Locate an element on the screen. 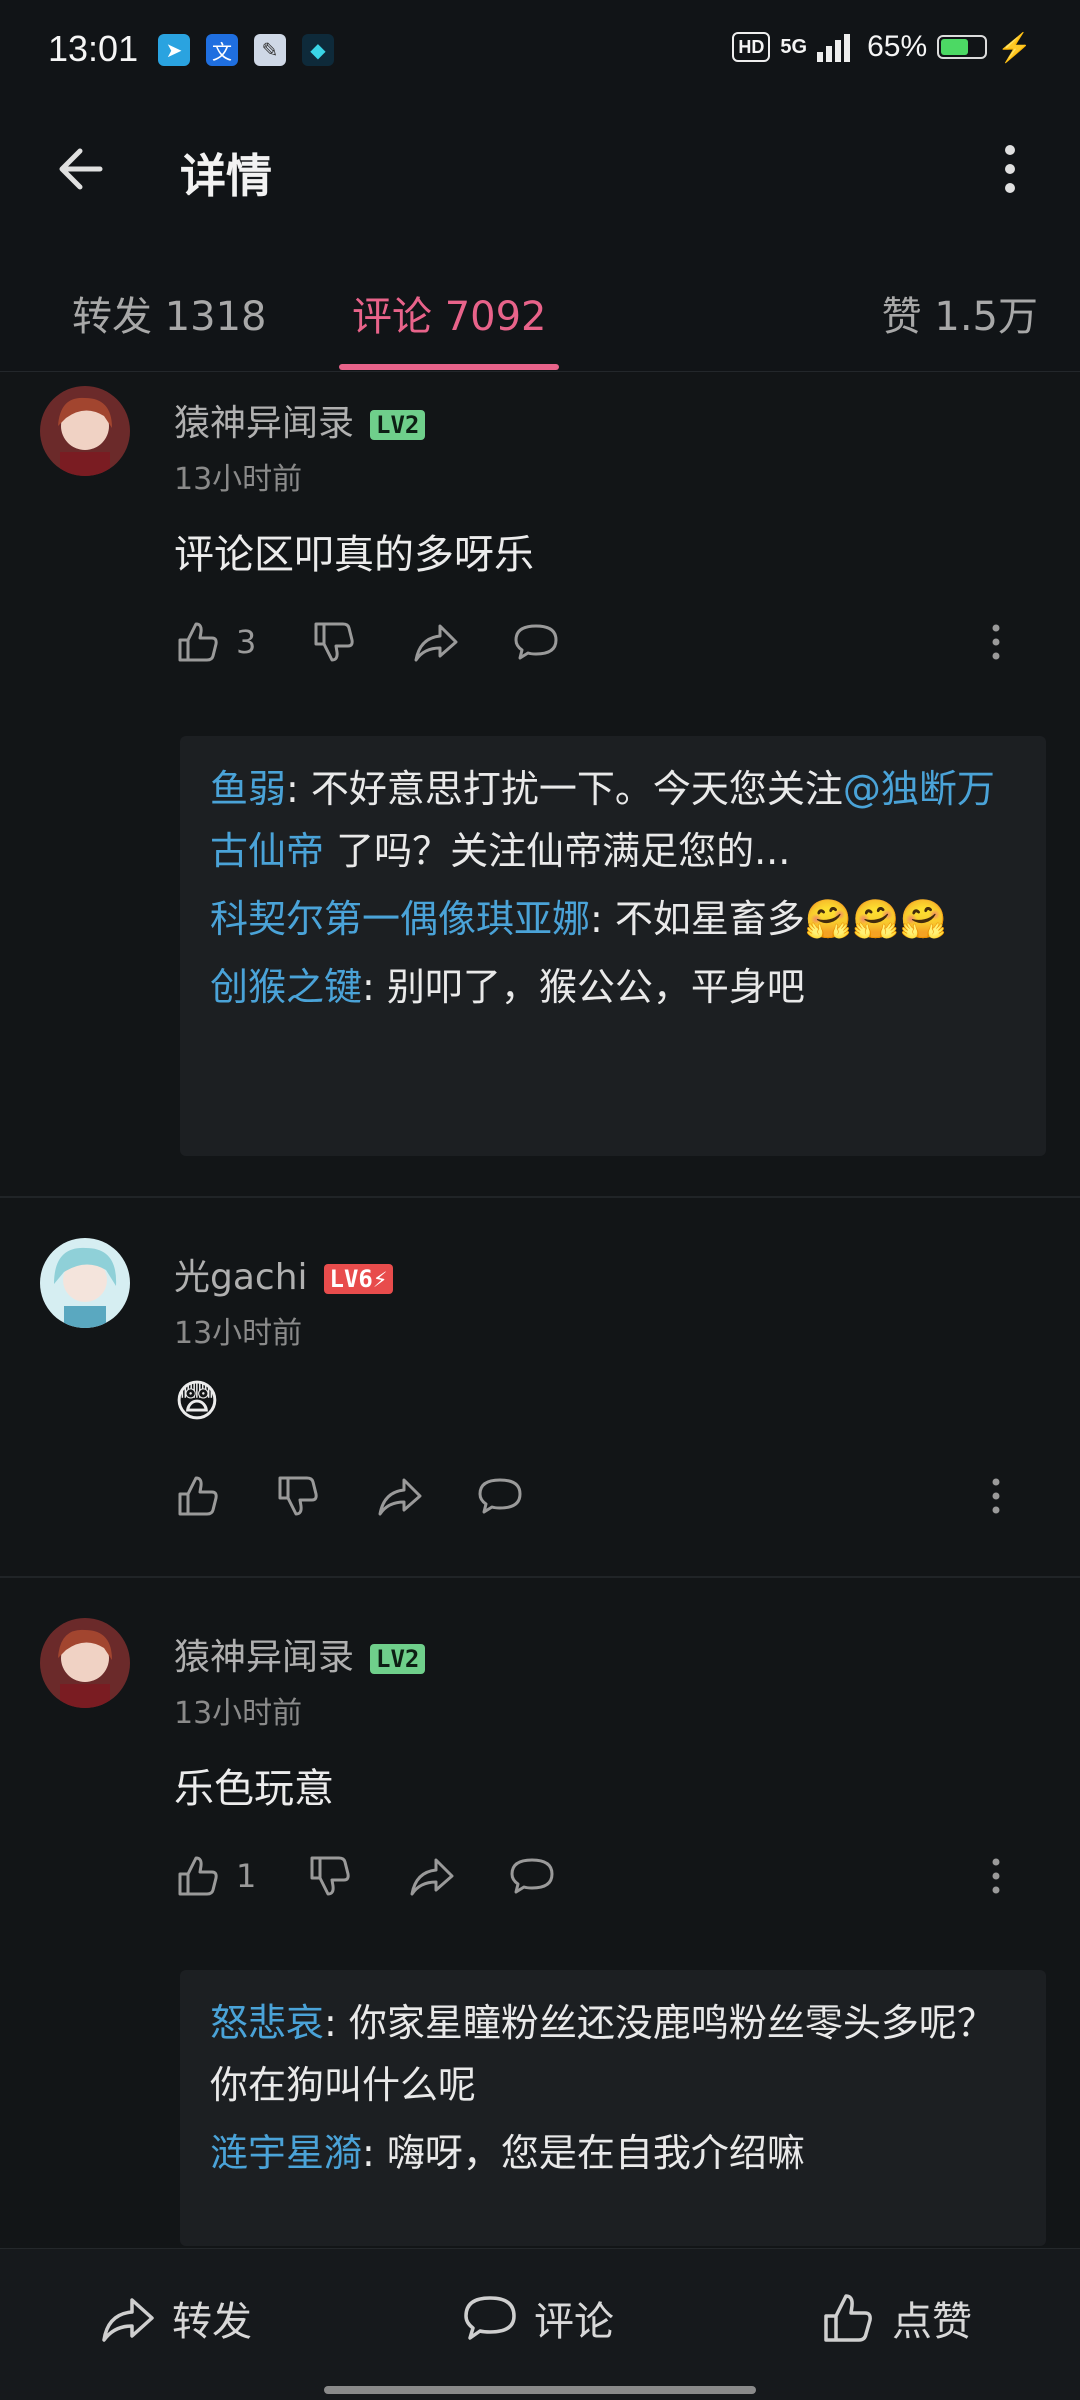 This screenshot has width=1080, height=2400. reply-username: 怒悲哀 is located at coordinates (267, 2023).